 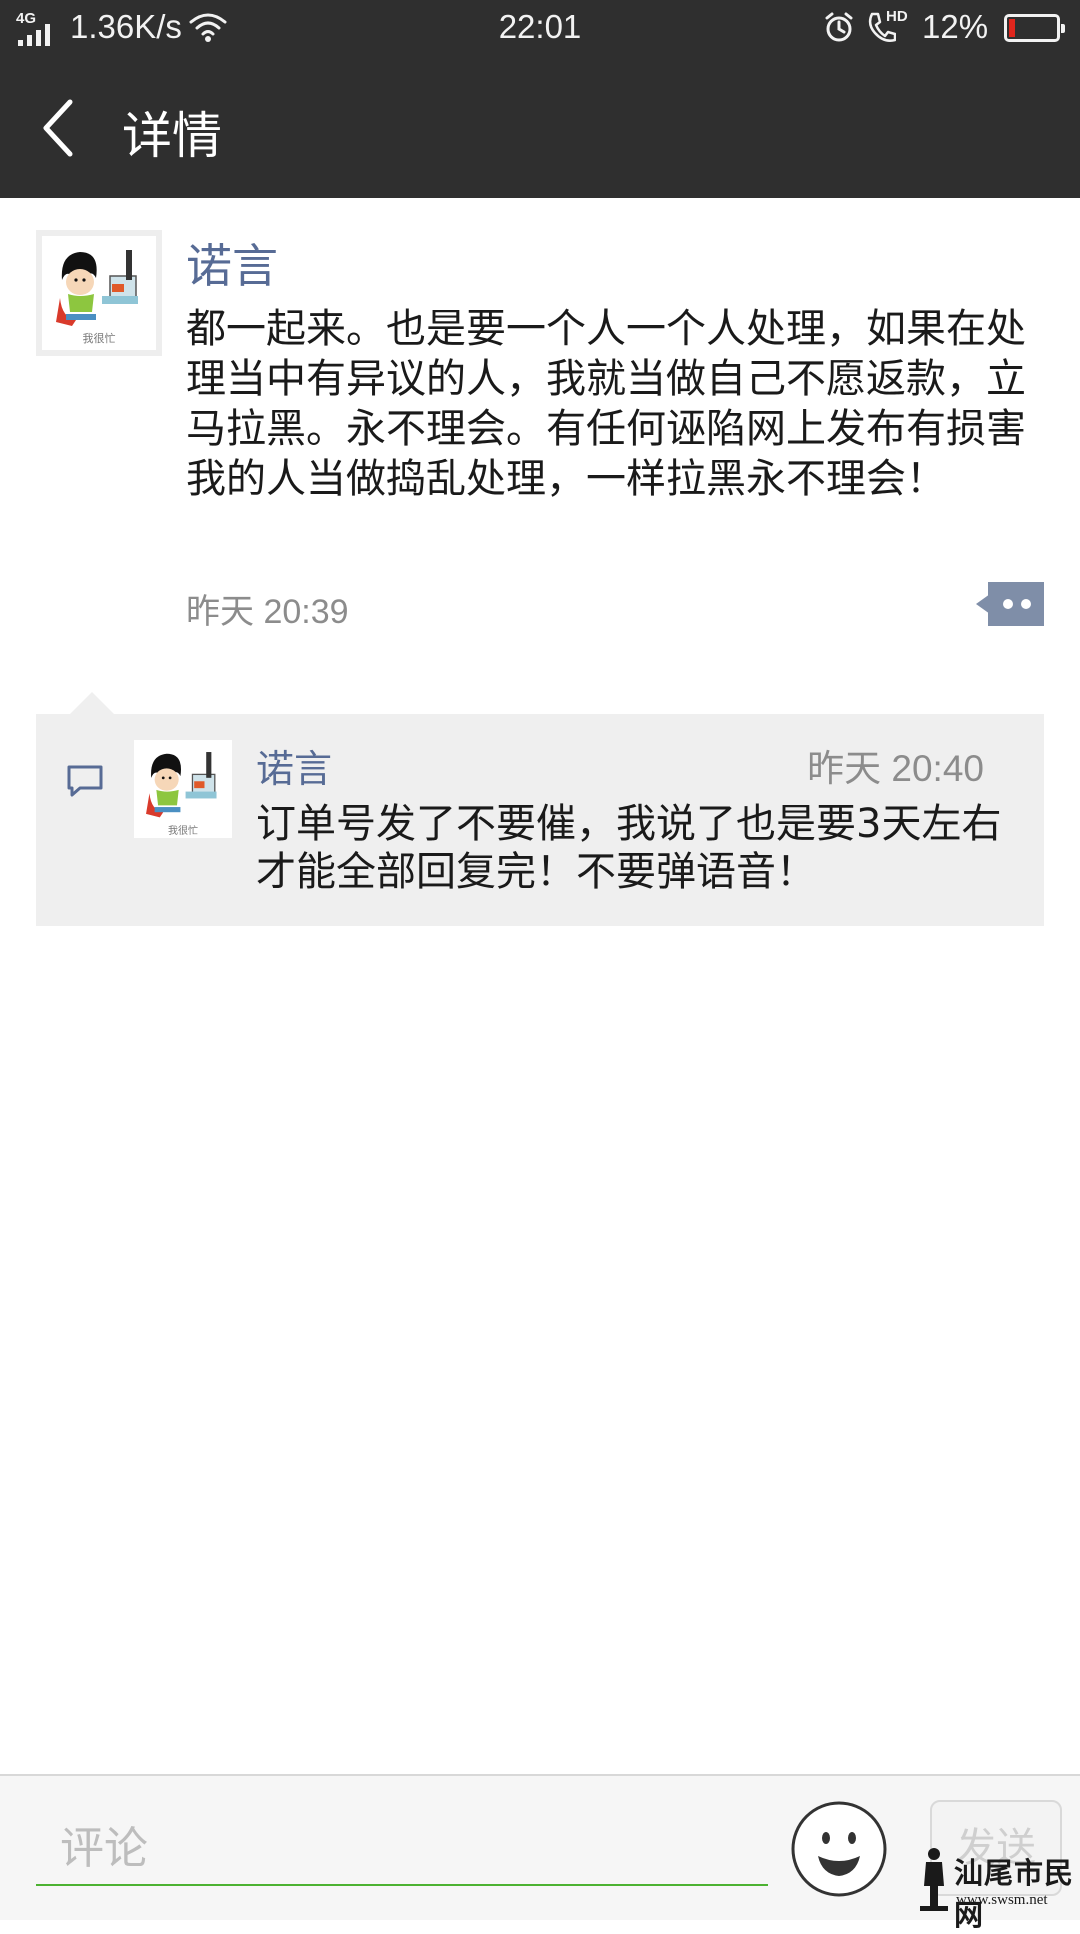 What do you see at coordinates (839, 1849) in the screenshot?
I see `smiley-icon` at bounding box center [839, 1849].